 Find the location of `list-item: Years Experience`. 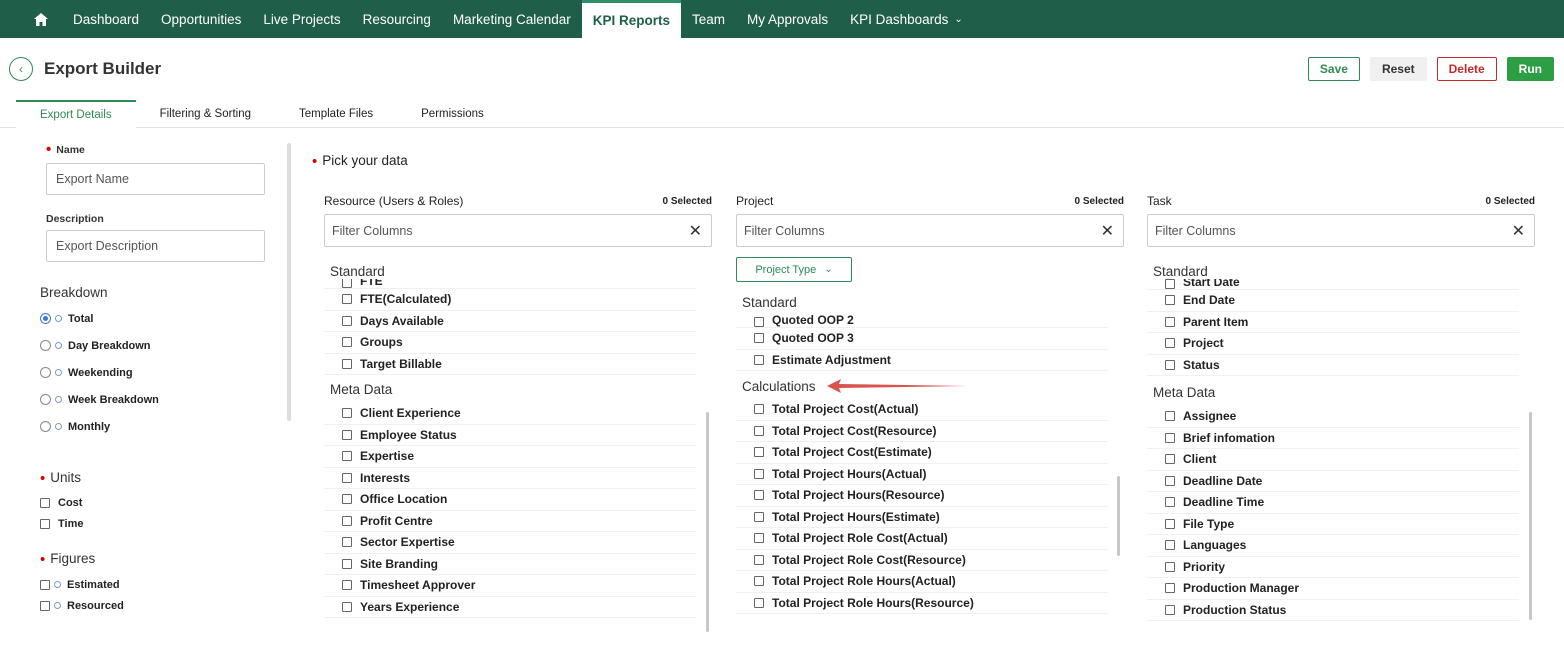

list-item: Years Experience is located at coordinates (510, 607).